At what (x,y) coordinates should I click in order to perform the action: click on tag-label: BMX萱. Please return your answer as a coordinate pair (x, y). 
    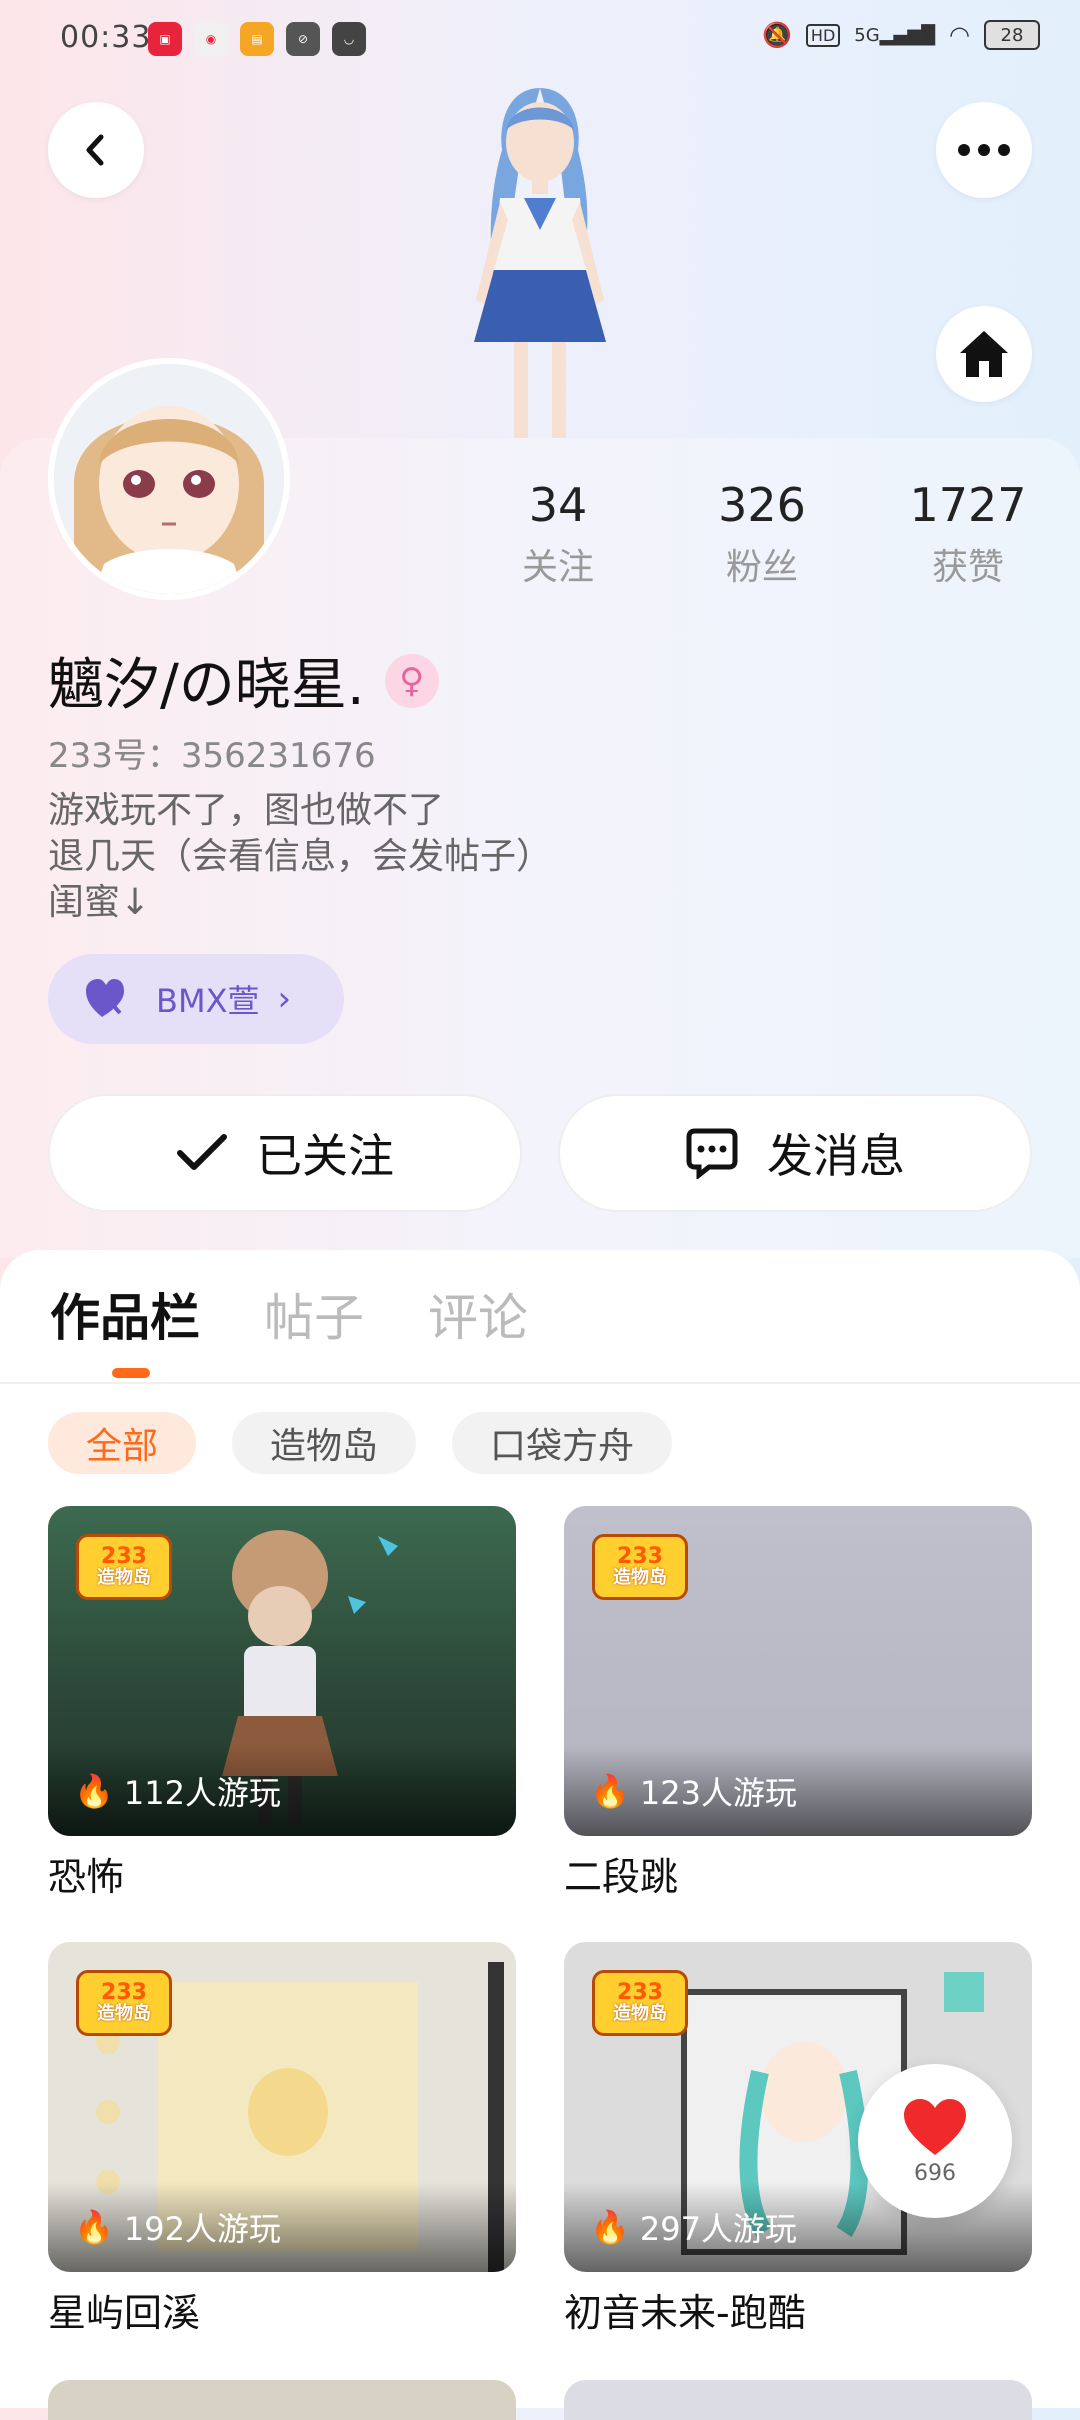
    Looking at the image, I should click on (208, 1001).